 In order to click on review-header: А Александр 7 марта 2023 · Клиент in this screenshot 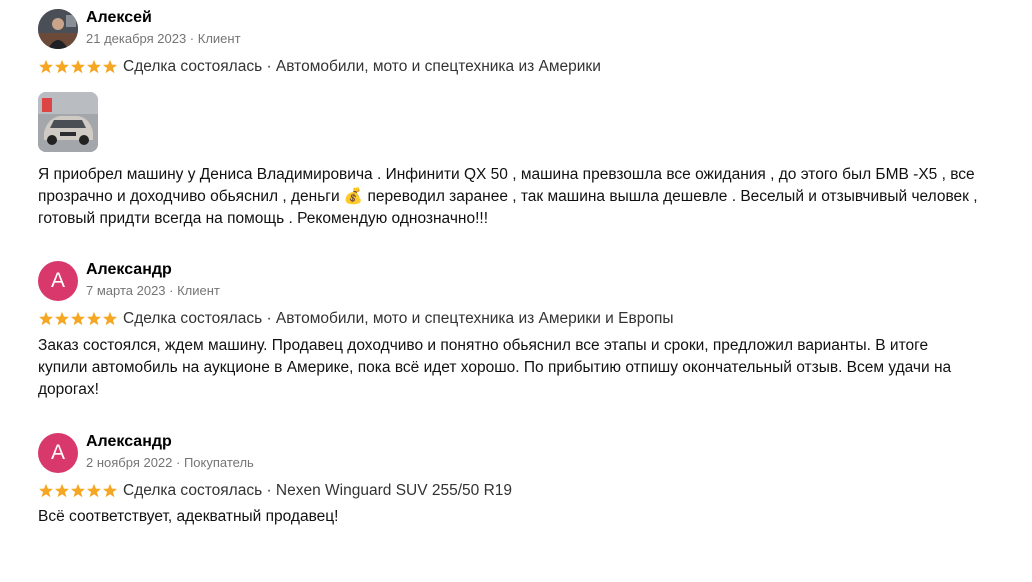, I will do `click(508, 281)`.